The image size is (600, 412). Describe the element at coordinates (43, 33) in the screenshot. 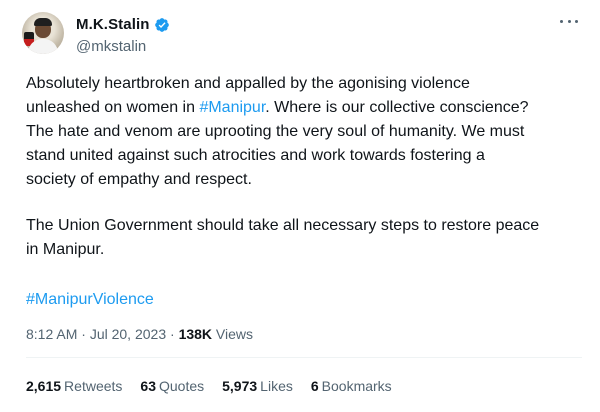

I see `avatar` at that location.